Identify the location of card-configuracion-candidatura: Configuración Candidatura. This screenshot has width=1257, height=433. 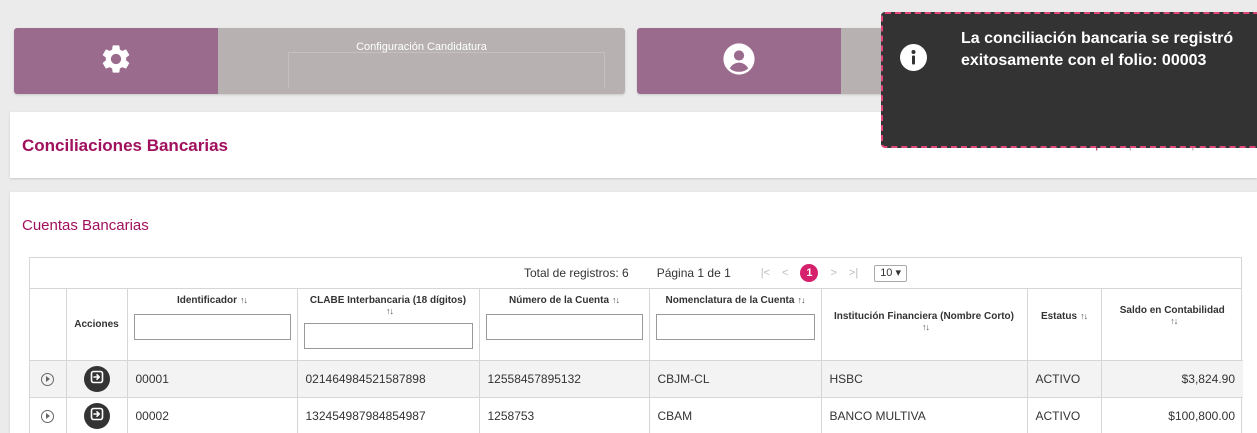
(319, 61).